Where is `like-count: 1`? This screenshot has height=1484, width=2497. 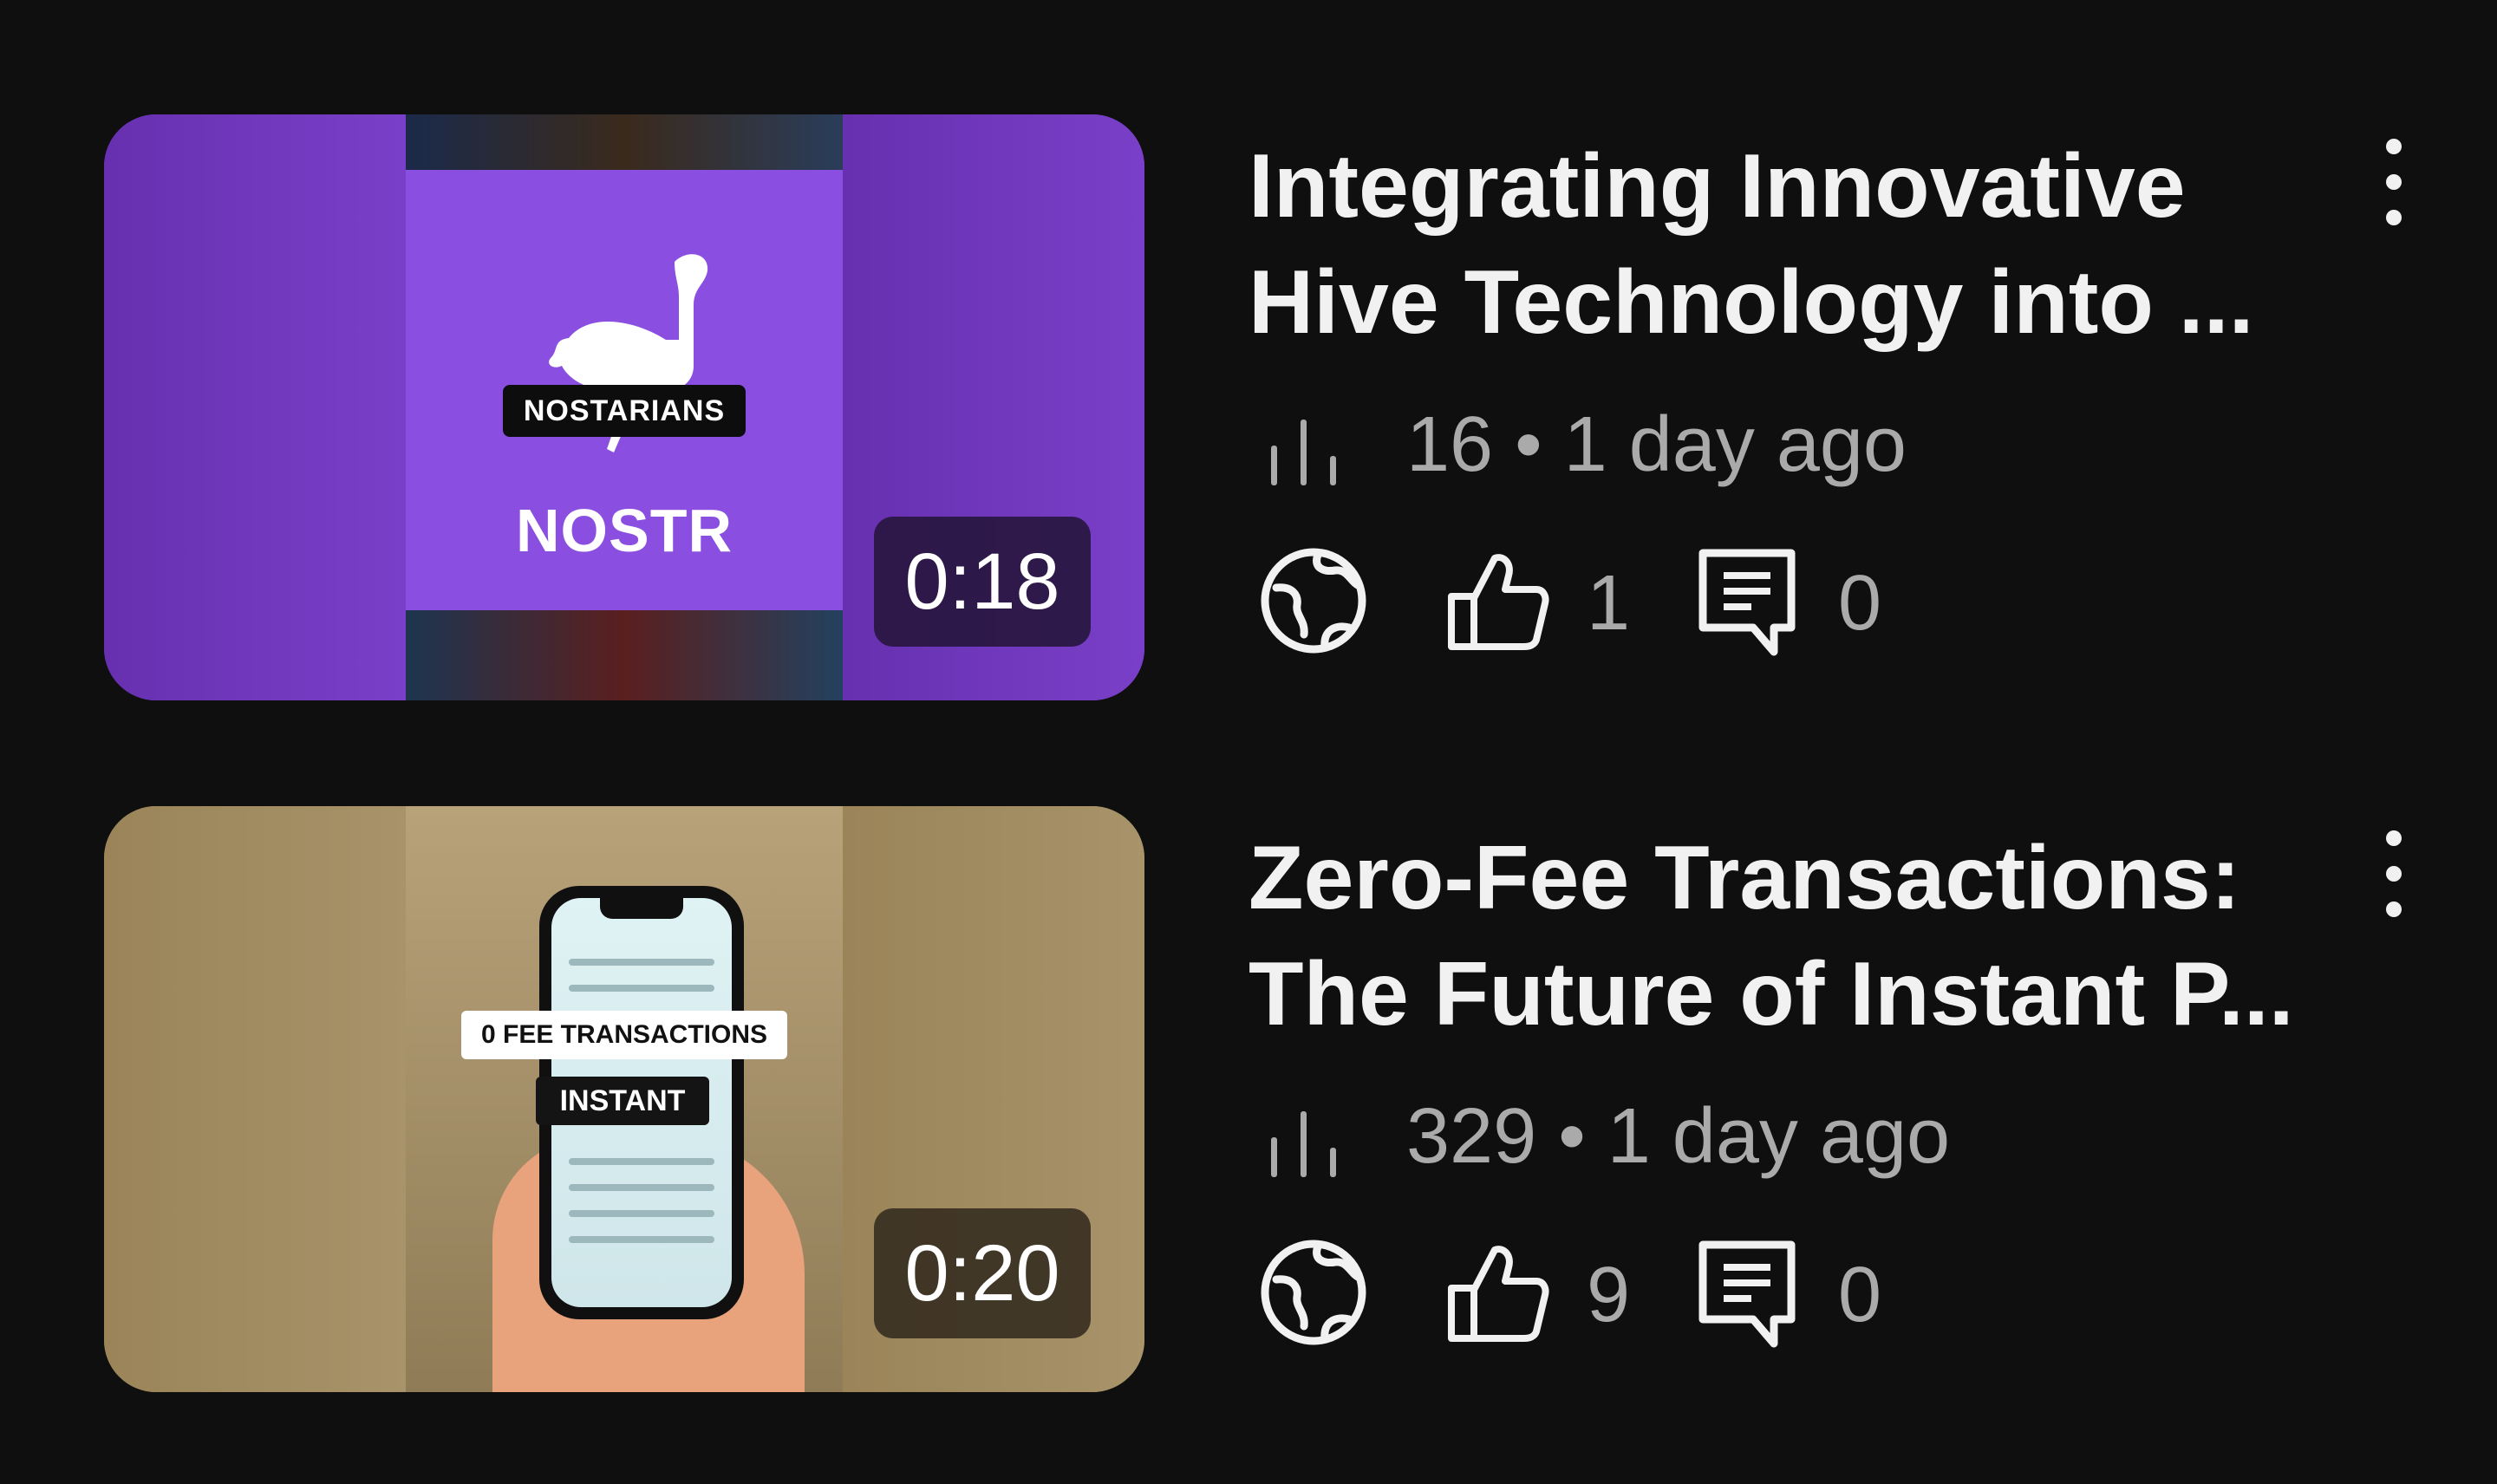 like-count: 1 is located at coordinates (1609, 603).